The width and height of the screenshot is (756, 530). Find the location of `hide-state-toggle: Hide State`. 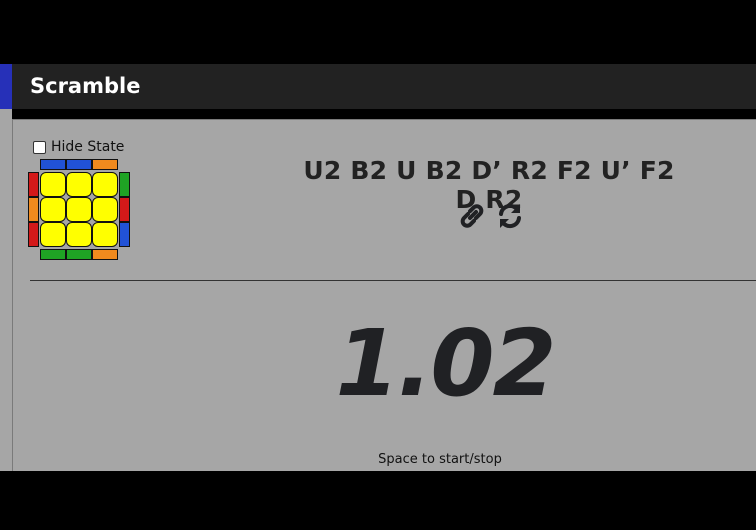

hide-state-toggle: Hide State is located at coordinates (78, 147).